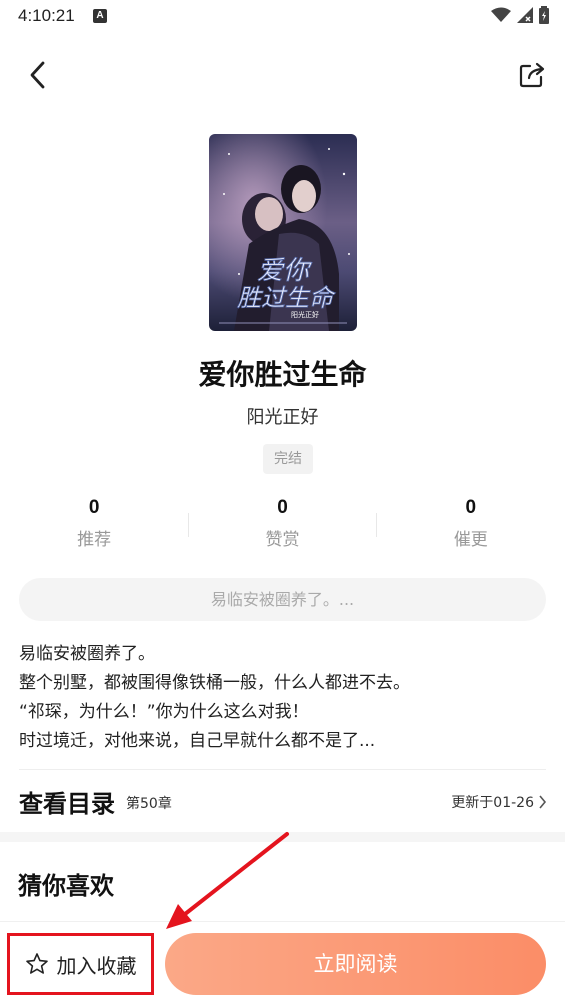  What do you see at coordinates (36, 963) in the screenshot?
I see `star-icon` at bounding box center [36, 963].